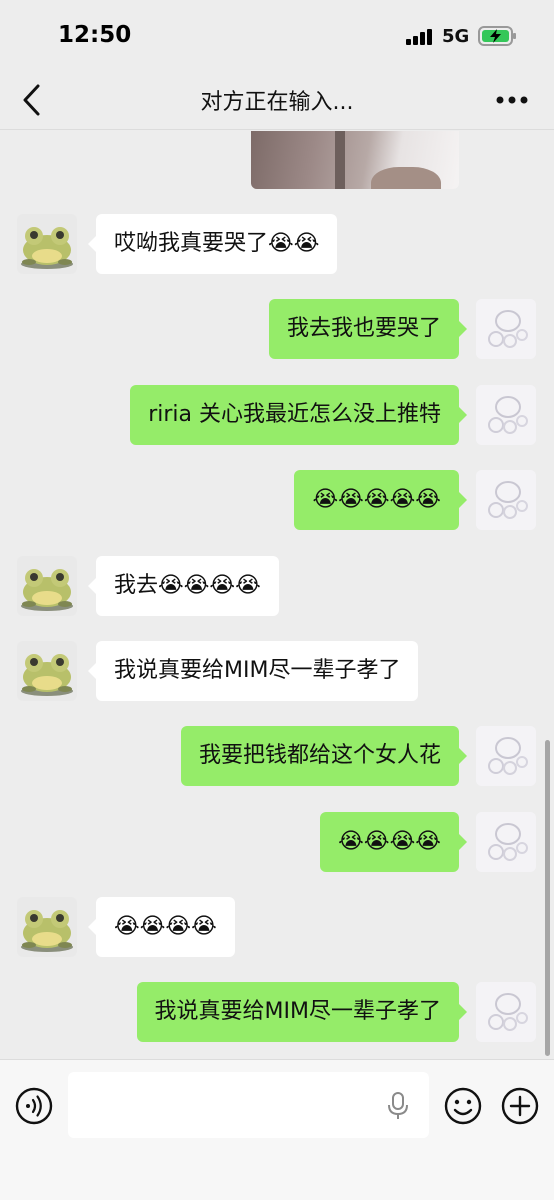 This screenshot has height=1200, width=554. Describe the element at coordinates (497, 36) in the screenshot. I see `battery-icon` at that location.